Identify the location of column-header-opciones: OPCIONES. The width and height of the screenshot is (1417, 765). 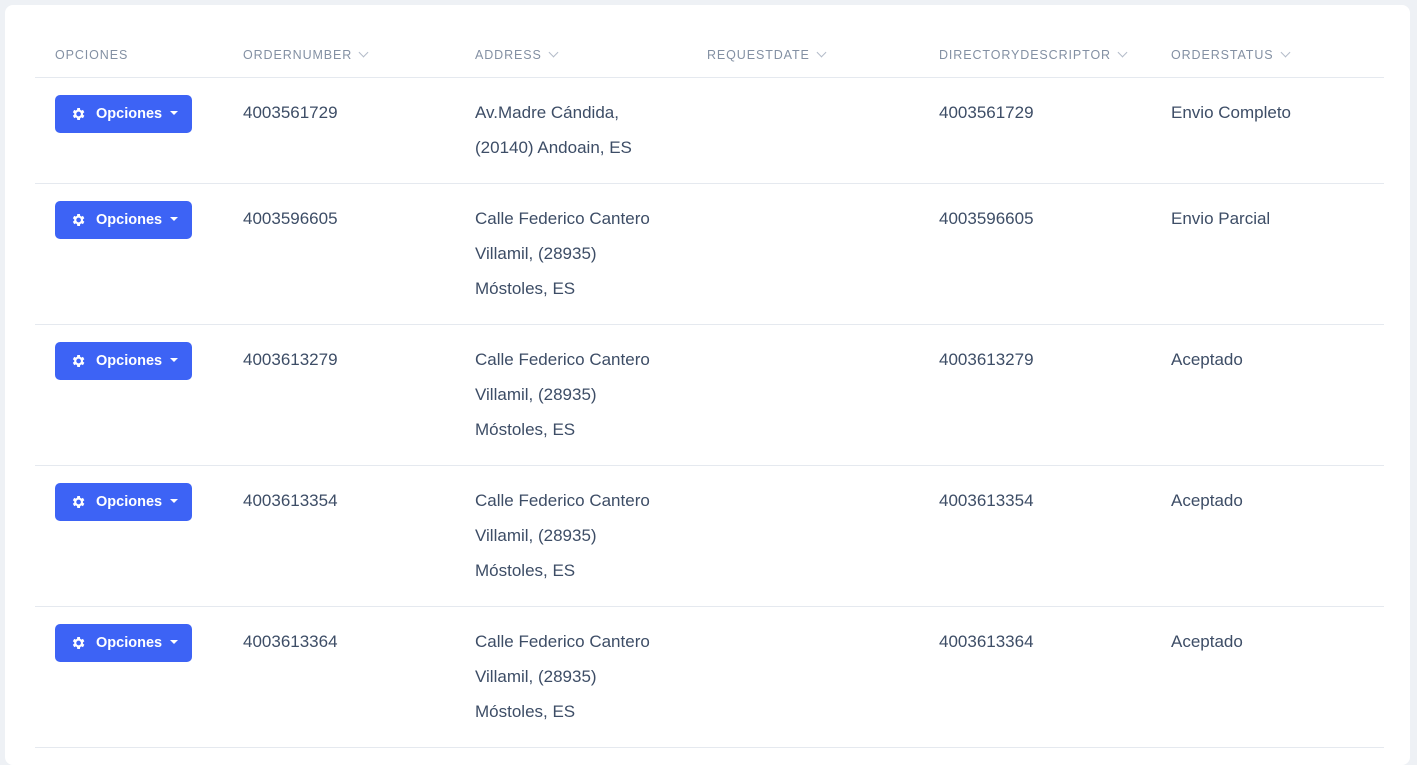
(129, 48).